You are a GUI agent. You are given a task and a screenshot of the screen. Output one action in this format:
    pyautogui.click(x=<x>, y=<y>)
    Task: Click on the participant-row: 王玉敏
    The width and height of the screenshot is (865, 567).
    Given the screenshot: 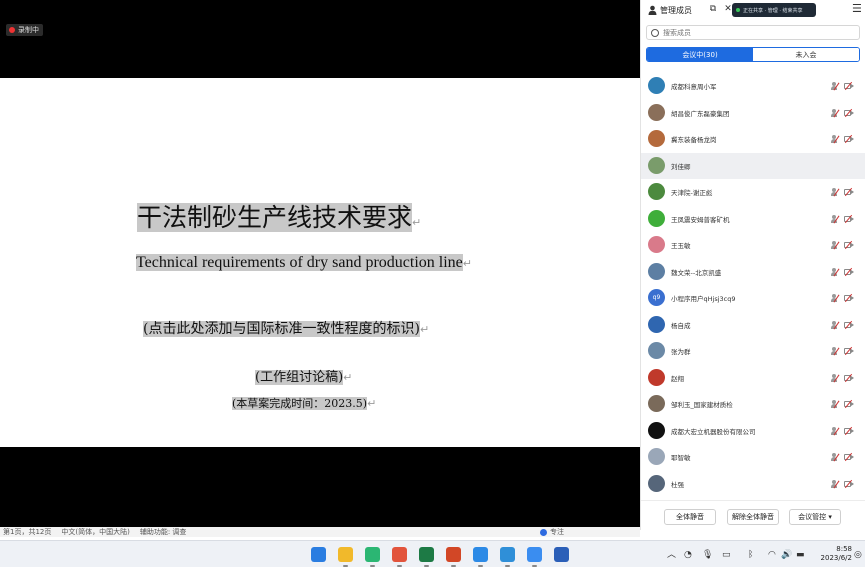 What is the action you would take?
    pyautogui.click(x=753, y=245)
    